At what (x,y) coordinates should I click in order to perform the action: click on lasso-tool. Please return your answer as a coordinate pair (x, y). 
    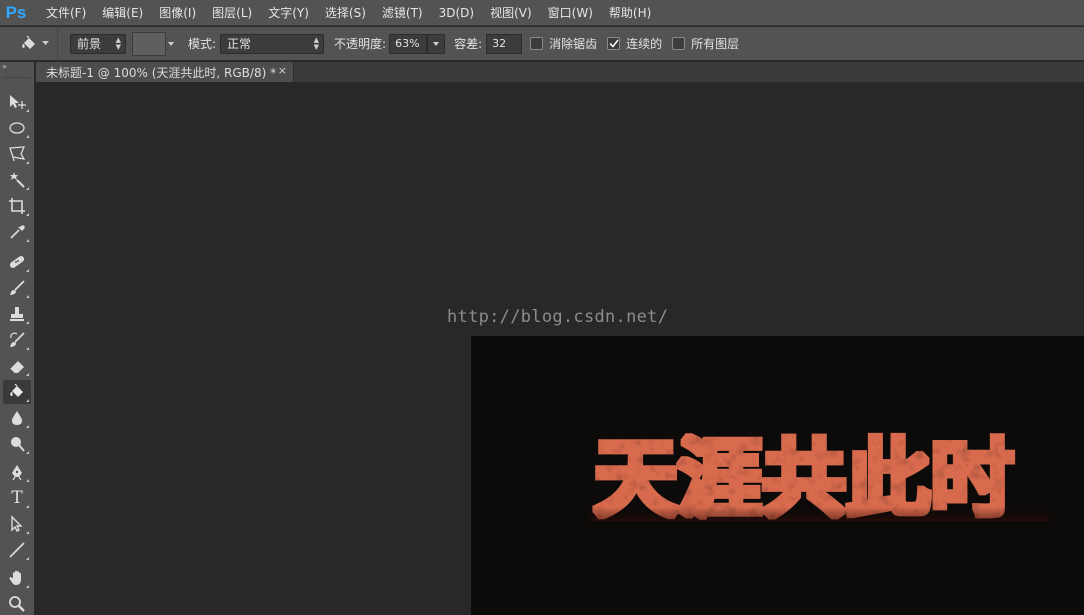
    Looking at the image, I should click on (17, 154).